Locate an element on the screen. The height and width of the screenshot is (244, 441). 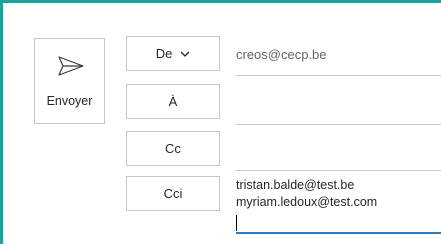
bcc-button-label: Cci is located at coordinates (173, 193).